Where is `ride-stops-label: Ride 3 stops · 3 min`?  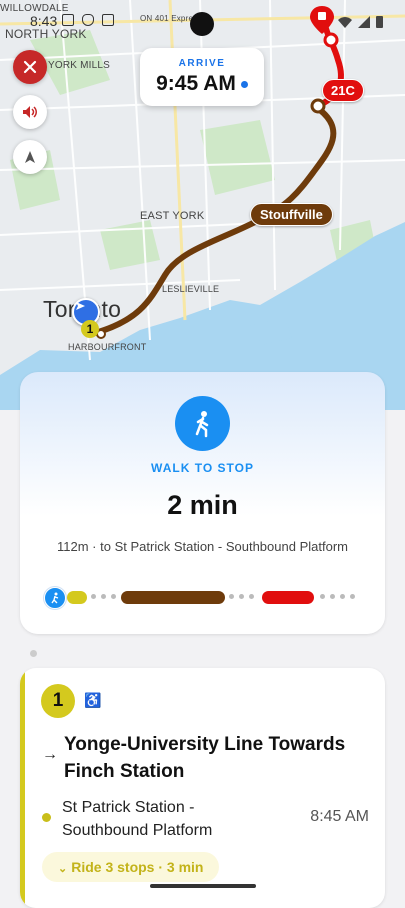 ride-stops-label: Ride 3 stops · 3 min is located at coordinates (137, 867).